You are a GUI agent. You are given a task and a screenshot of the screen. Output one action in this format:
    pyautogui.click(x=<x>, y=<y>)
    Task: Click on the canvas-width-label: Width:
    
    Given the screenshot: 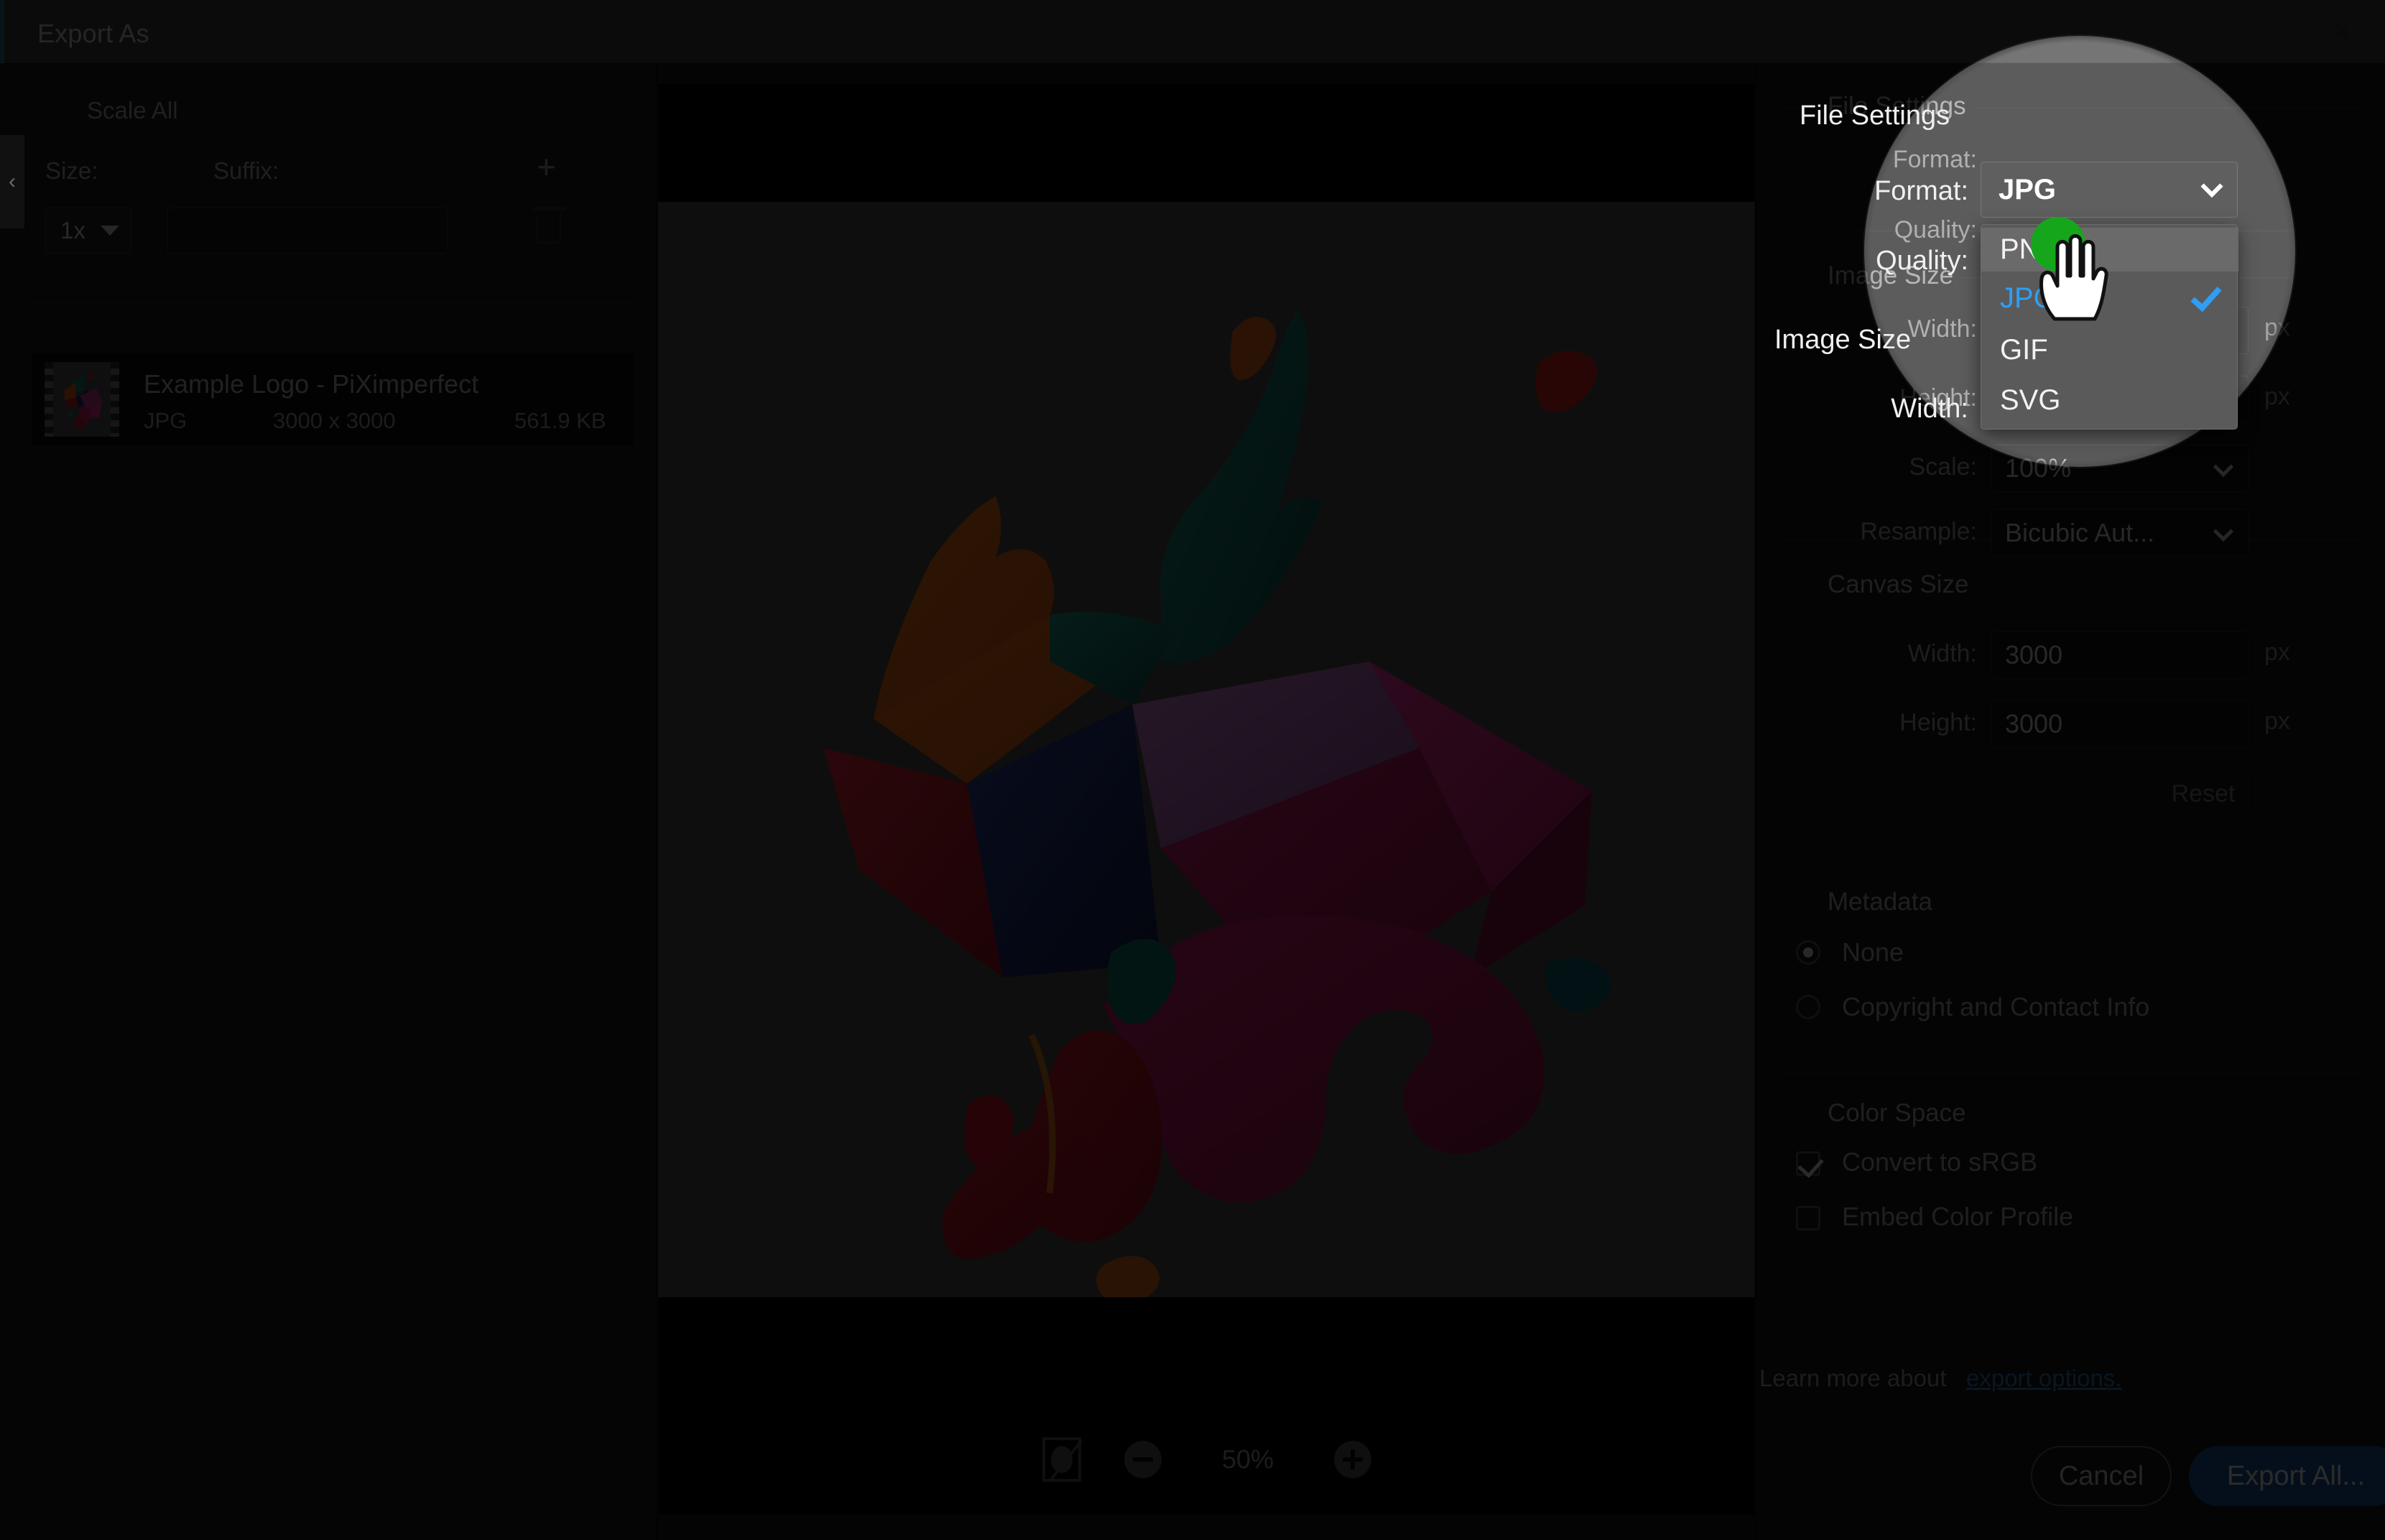 What is the action you would take?
    pyautogui.click(x=1942, y=653)
    